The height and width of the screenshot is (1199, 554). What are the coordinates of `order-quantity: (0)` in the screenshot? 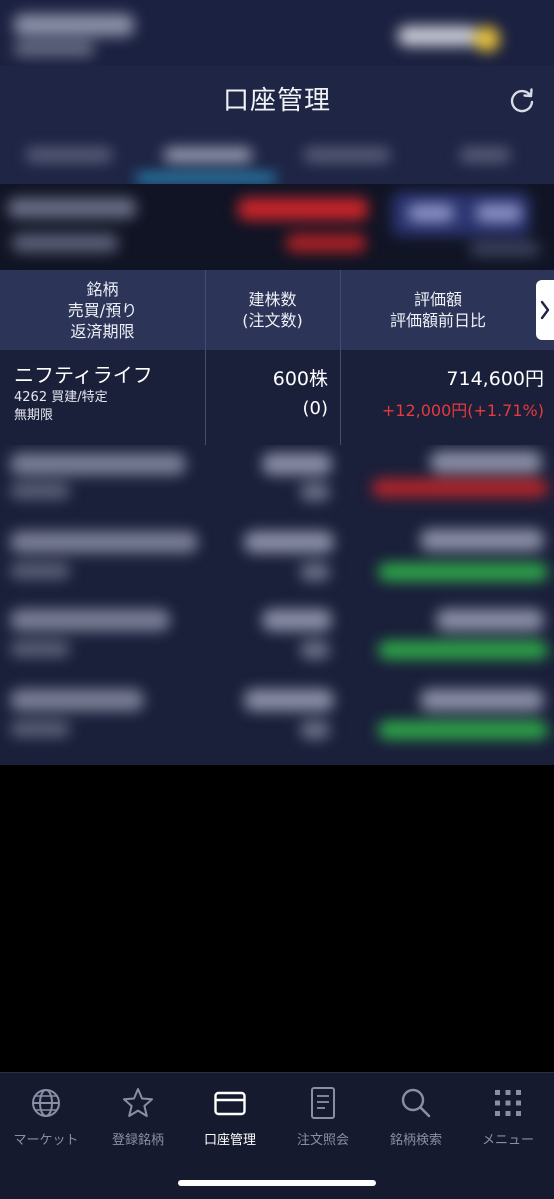 It's located at (315, 408).